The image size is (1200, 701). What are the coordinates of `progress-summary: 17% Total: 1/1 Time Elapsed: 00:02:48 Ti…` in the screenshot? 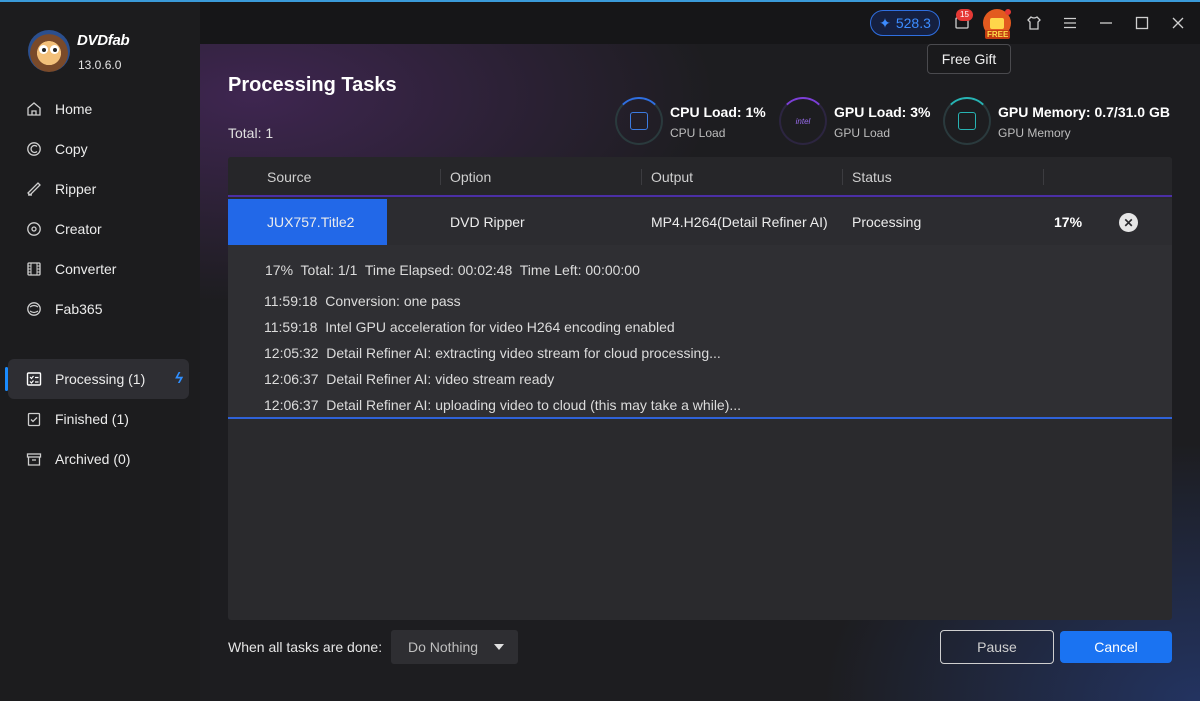 It's located at (452, 270).